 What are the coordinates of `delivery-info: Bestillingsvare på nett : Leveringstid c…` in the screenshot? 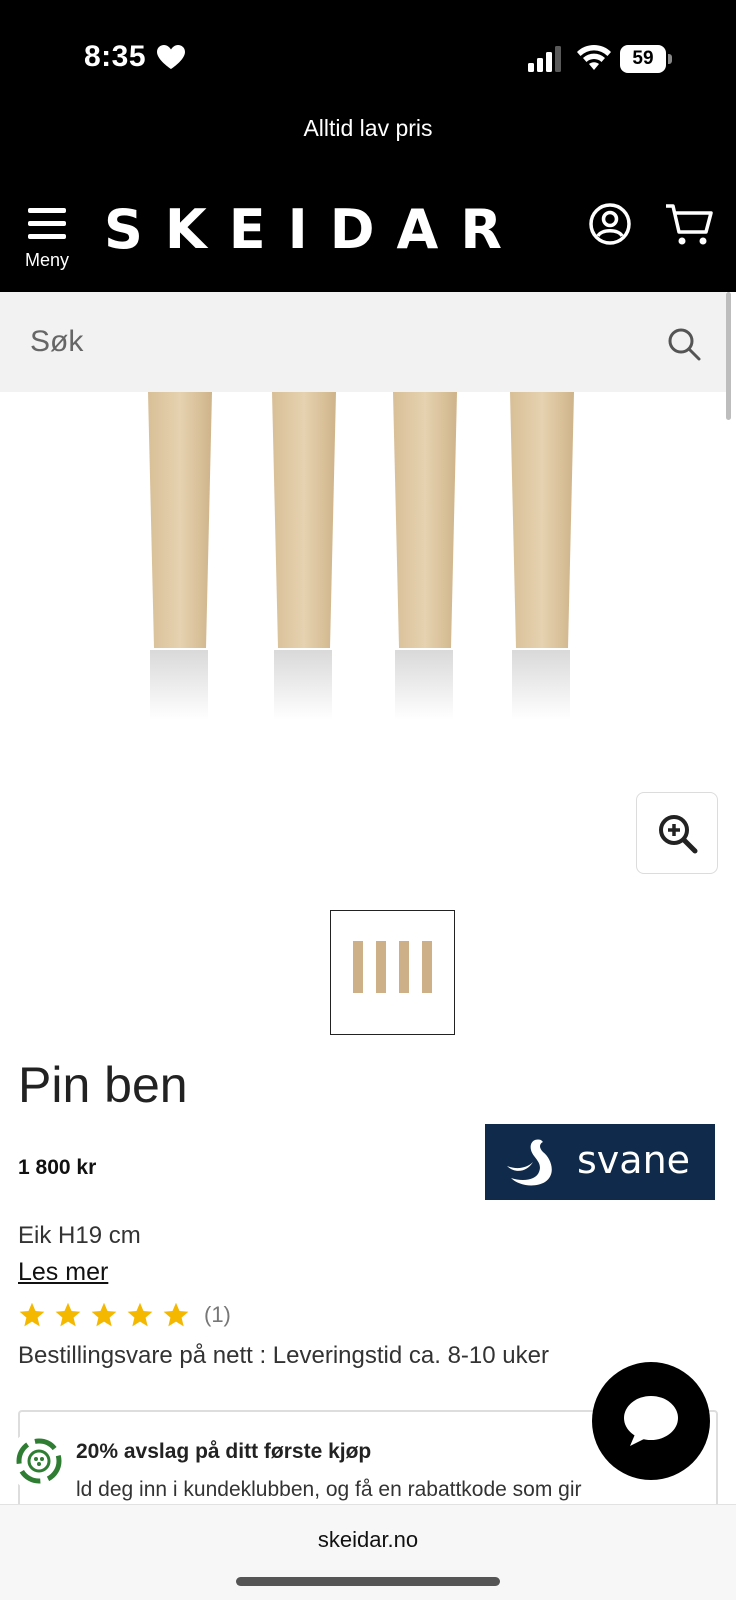 It's located at (283, 1355).